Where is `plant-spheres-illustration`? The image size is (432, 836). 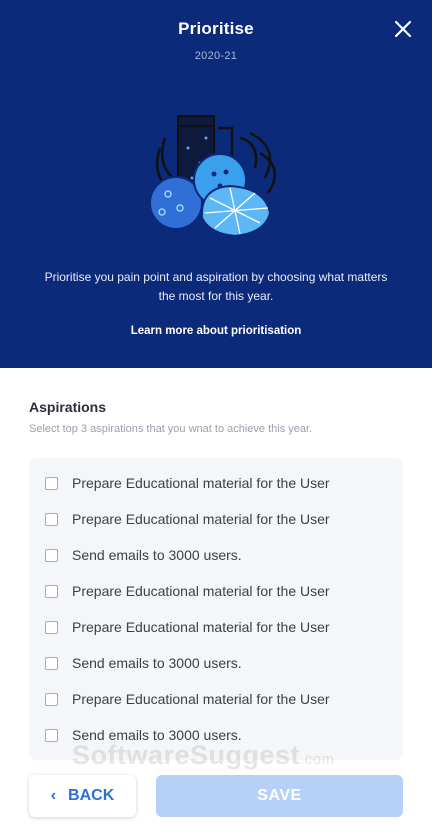
plant-spheres-illustration is located at coordinates (213, 176).